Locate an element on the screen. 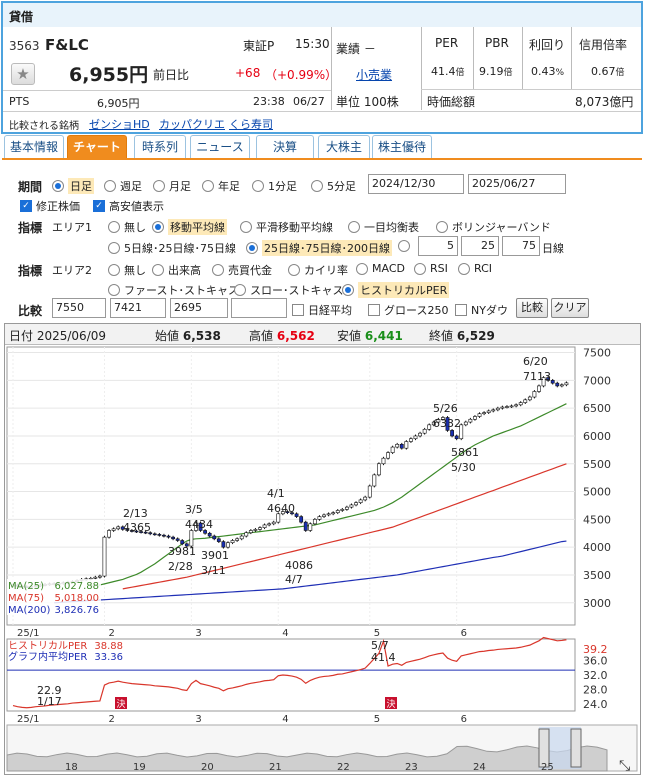  period-weekly: 週足 is located at coordinates (123, 186).